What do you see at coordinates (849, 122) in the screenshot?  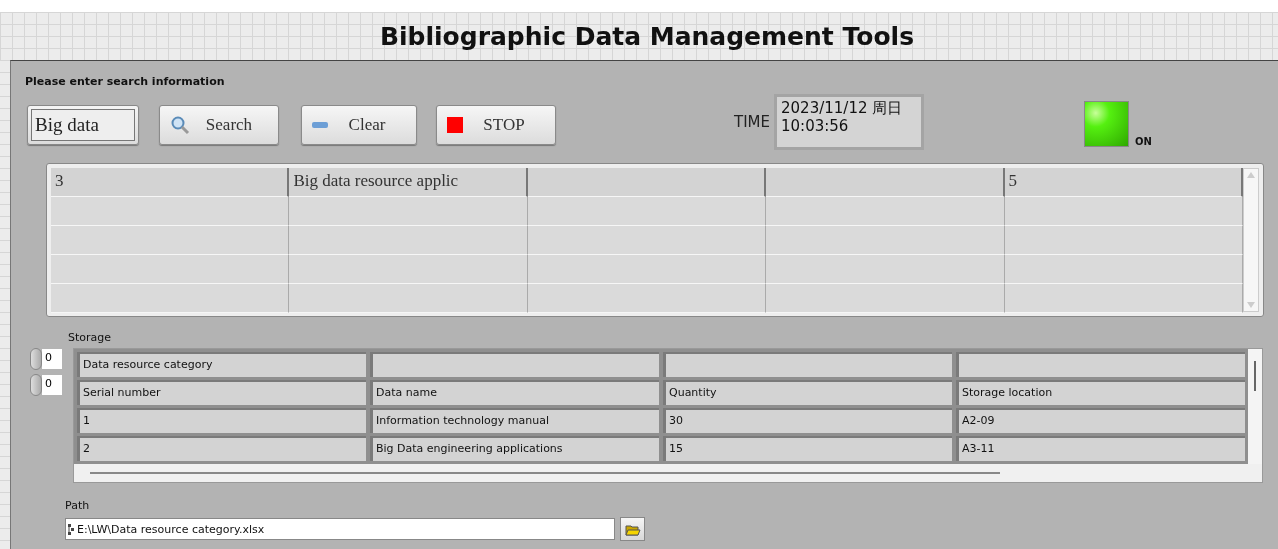 I see `time-display: 2023/11/12 周日 10:03:56` at bounding box center [849, 122].